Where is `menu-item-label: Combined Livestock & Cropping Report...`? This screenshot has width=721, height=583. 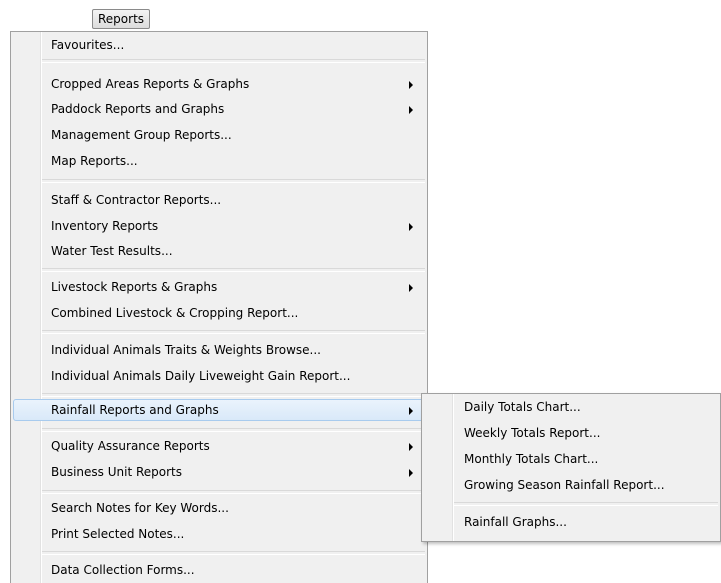
menu-item-label: Combined Livestock & Cropping Report... is located at coordinates (175, 313).